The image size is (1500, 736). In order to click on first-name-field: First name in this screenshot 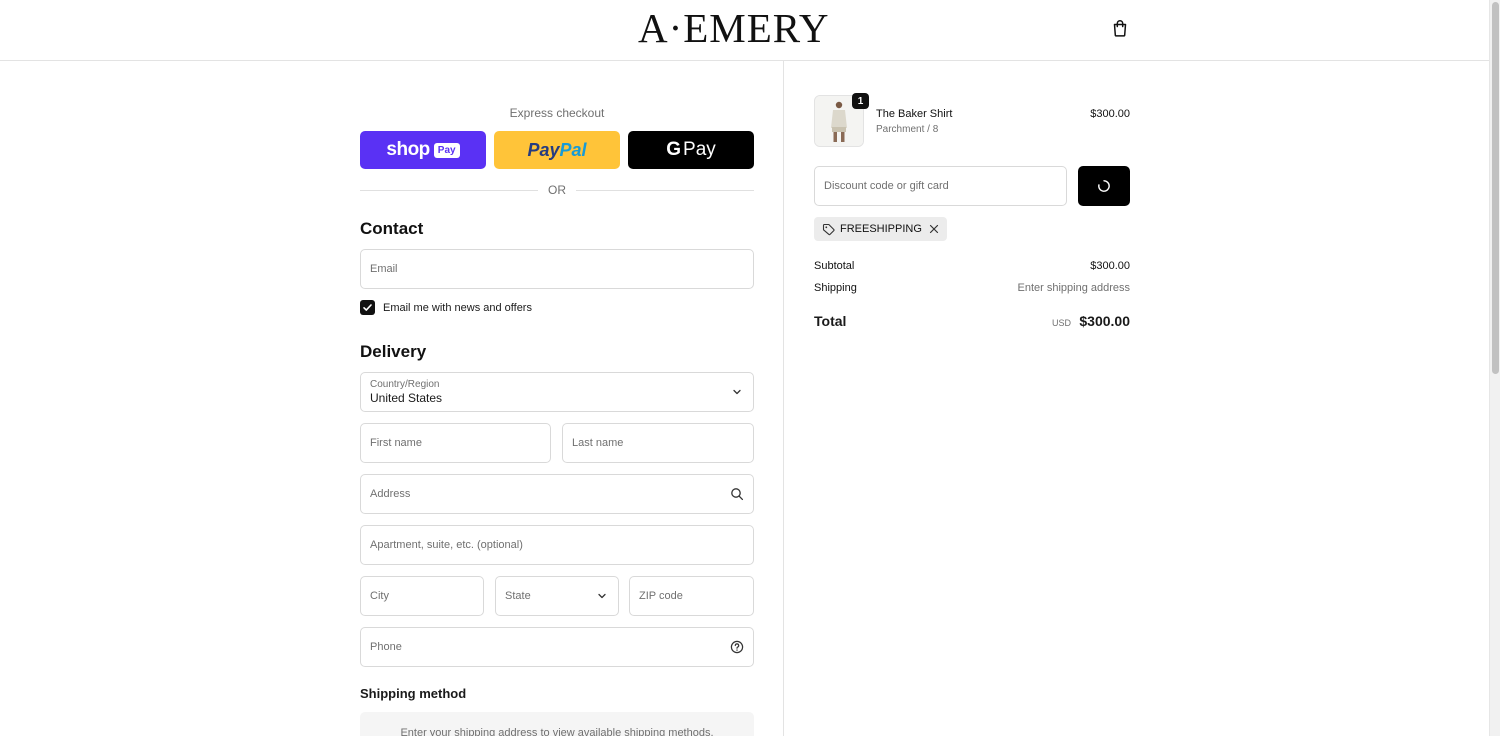, I will do `click(455, 443)`.